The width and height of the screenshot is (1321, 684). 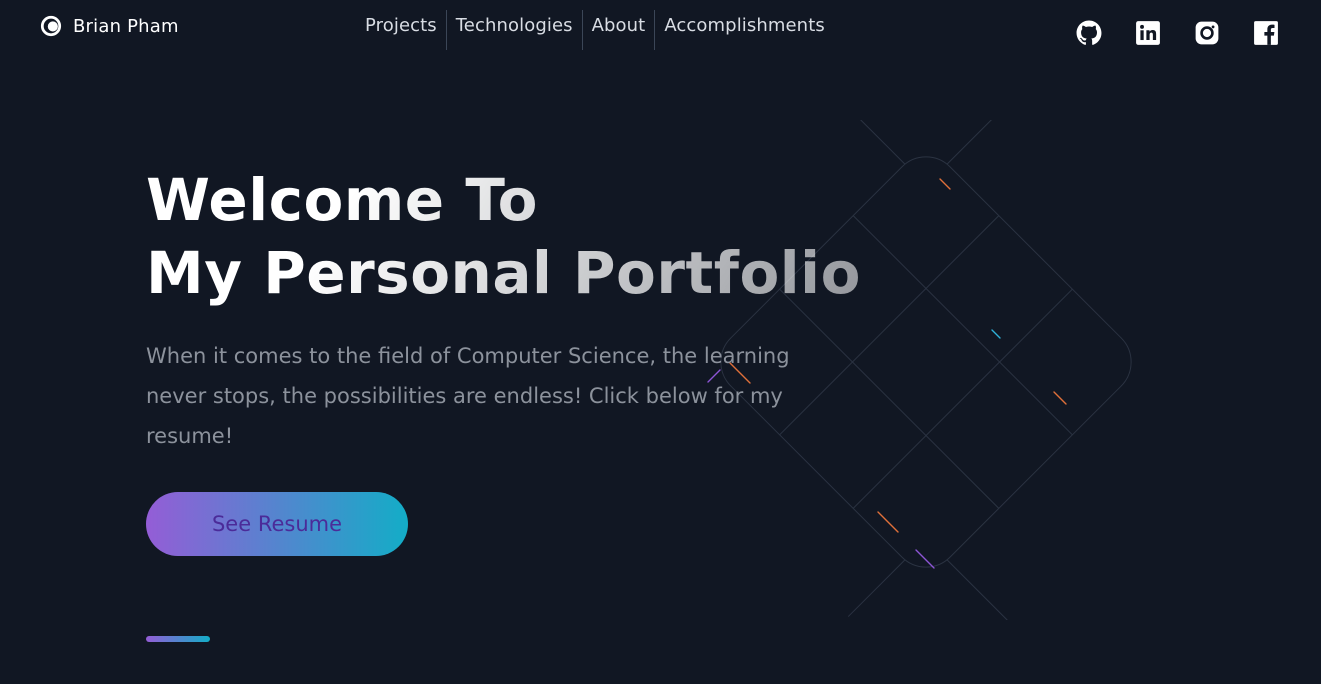 I want to click on github-icon, so click(x=1089, y=32).